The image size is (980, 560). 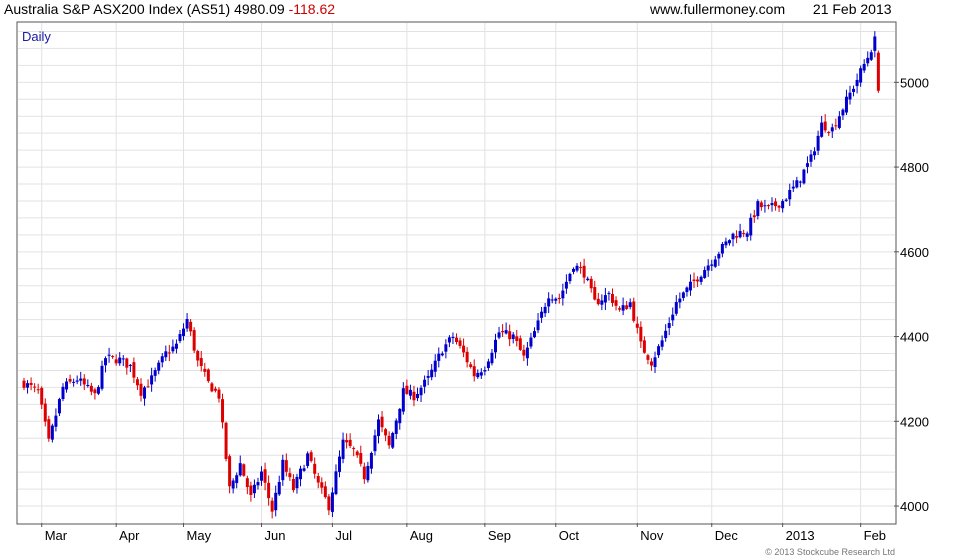 What do you see at coordinates (914, 82) in the screenshot?
I see `y-tick-label: 5000` at bounding box center [914, 82].